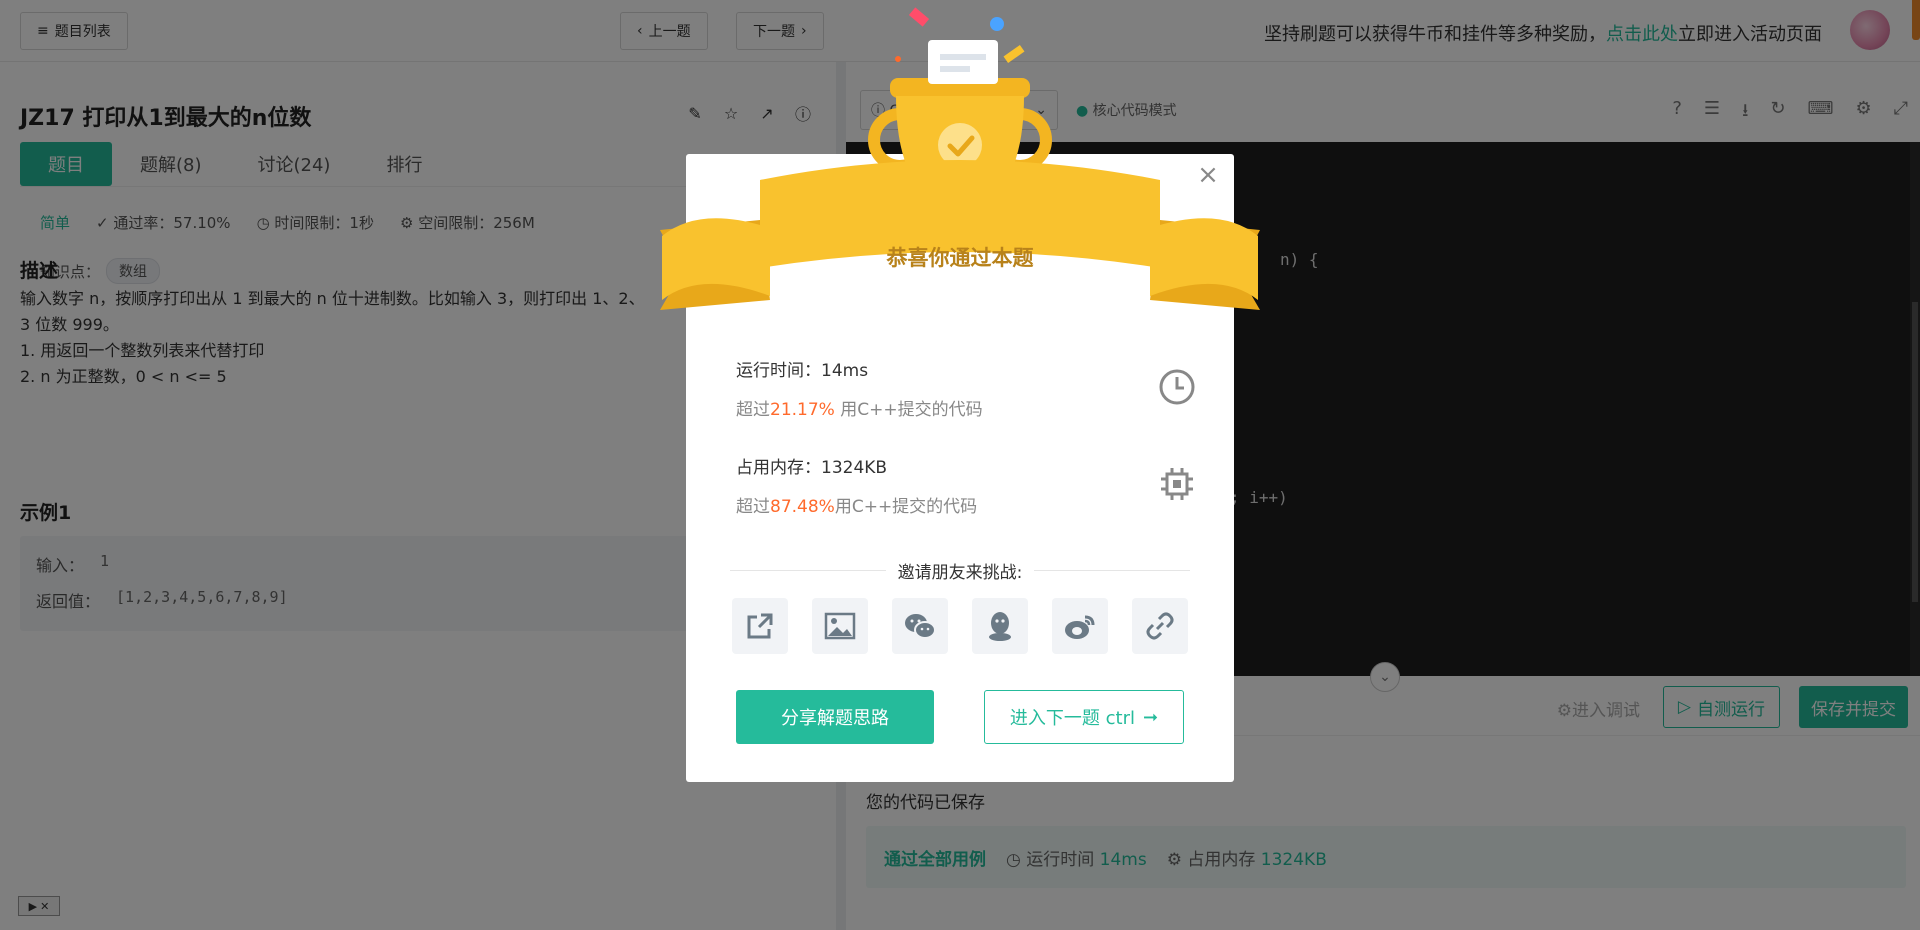 This screenshot has height=930, width=1920. What do you see at coordinates (1177, 387) in the screenshot?
I see `clock-icon` at bounding box center [1177, 387].